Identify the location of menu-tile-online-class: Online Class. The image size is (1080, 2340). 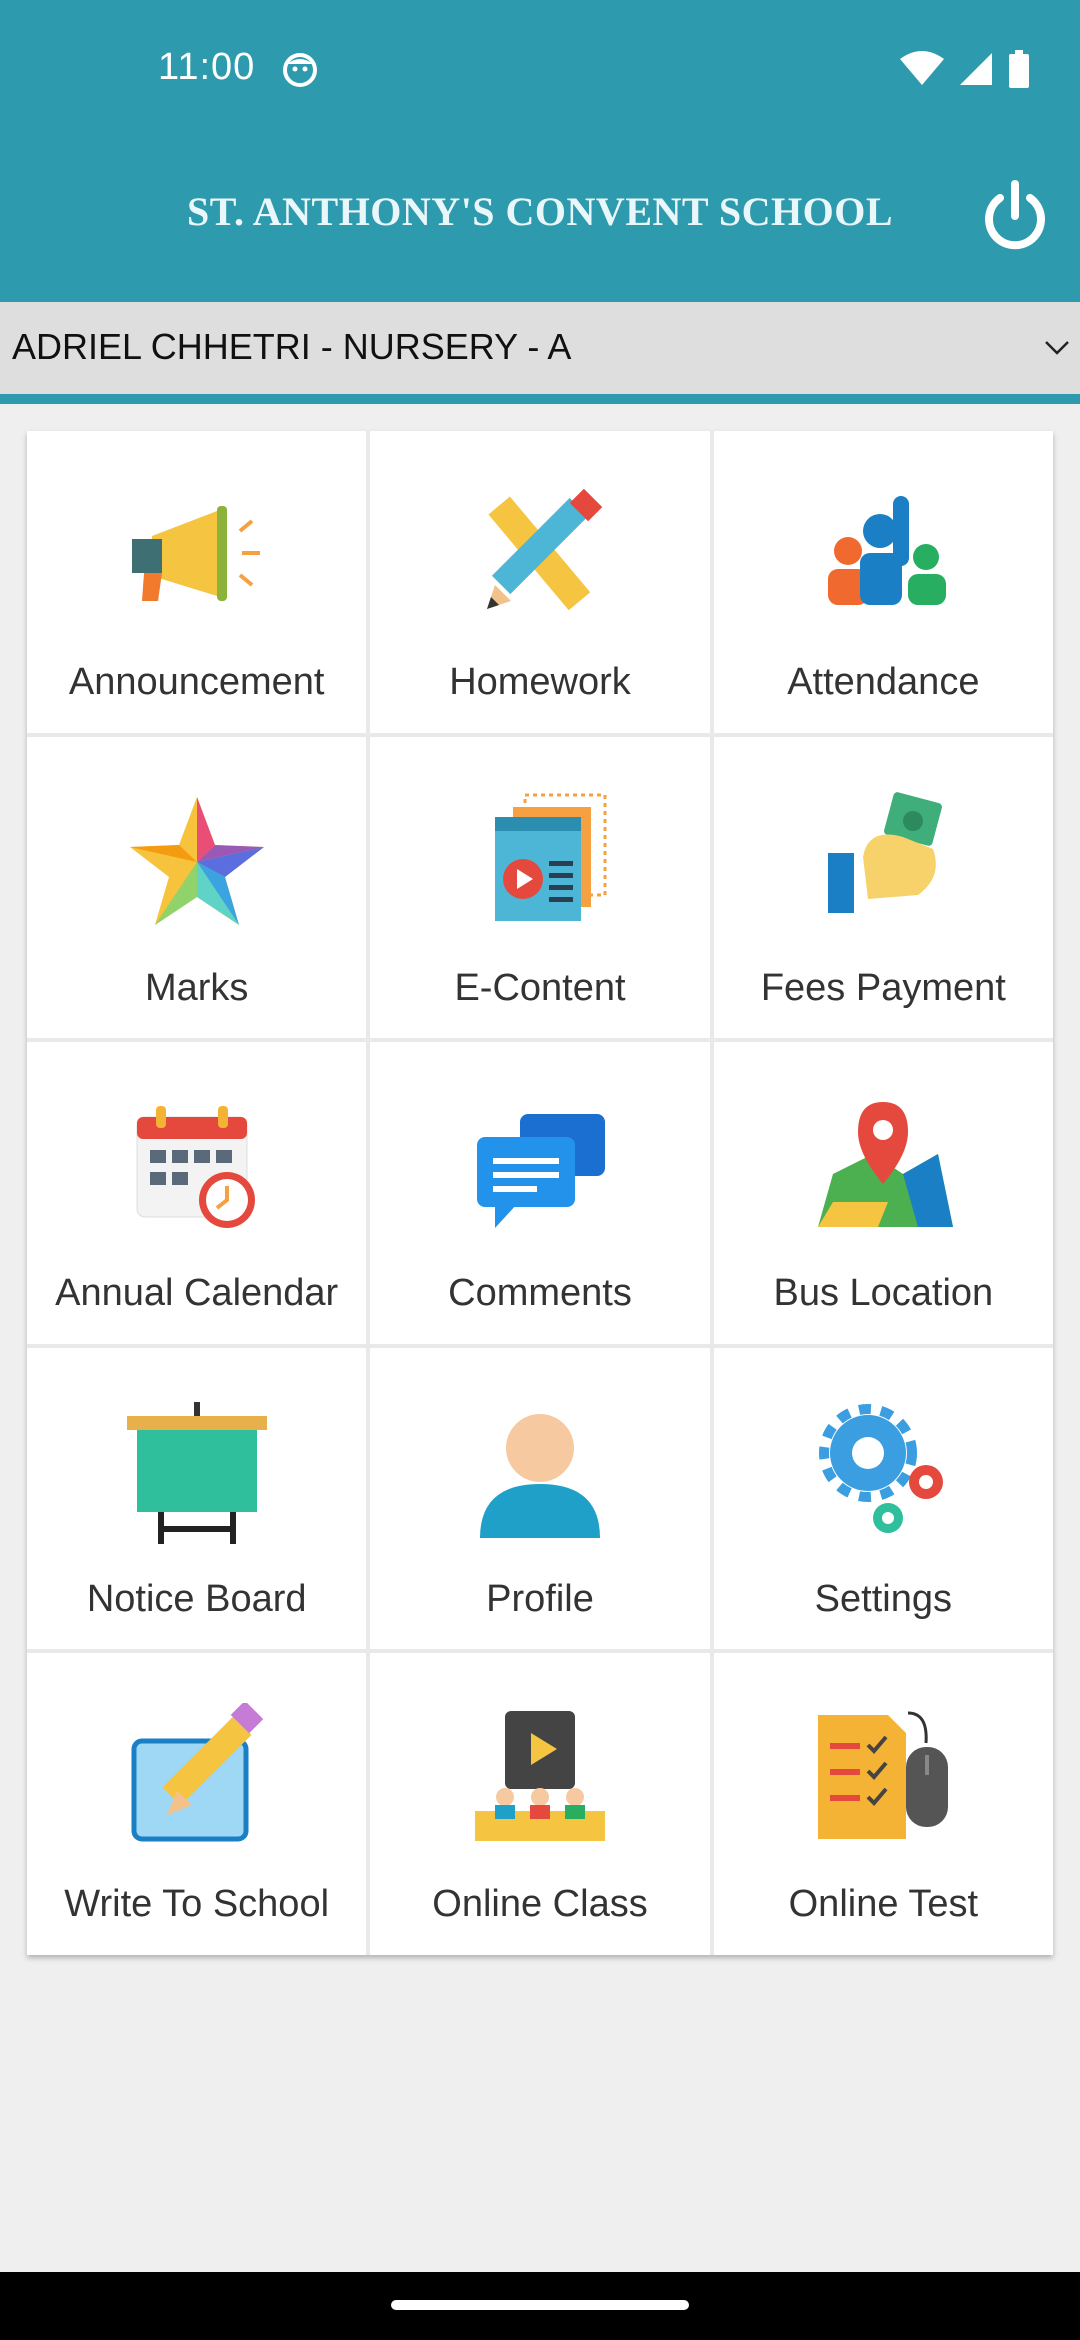
(540, 1804).